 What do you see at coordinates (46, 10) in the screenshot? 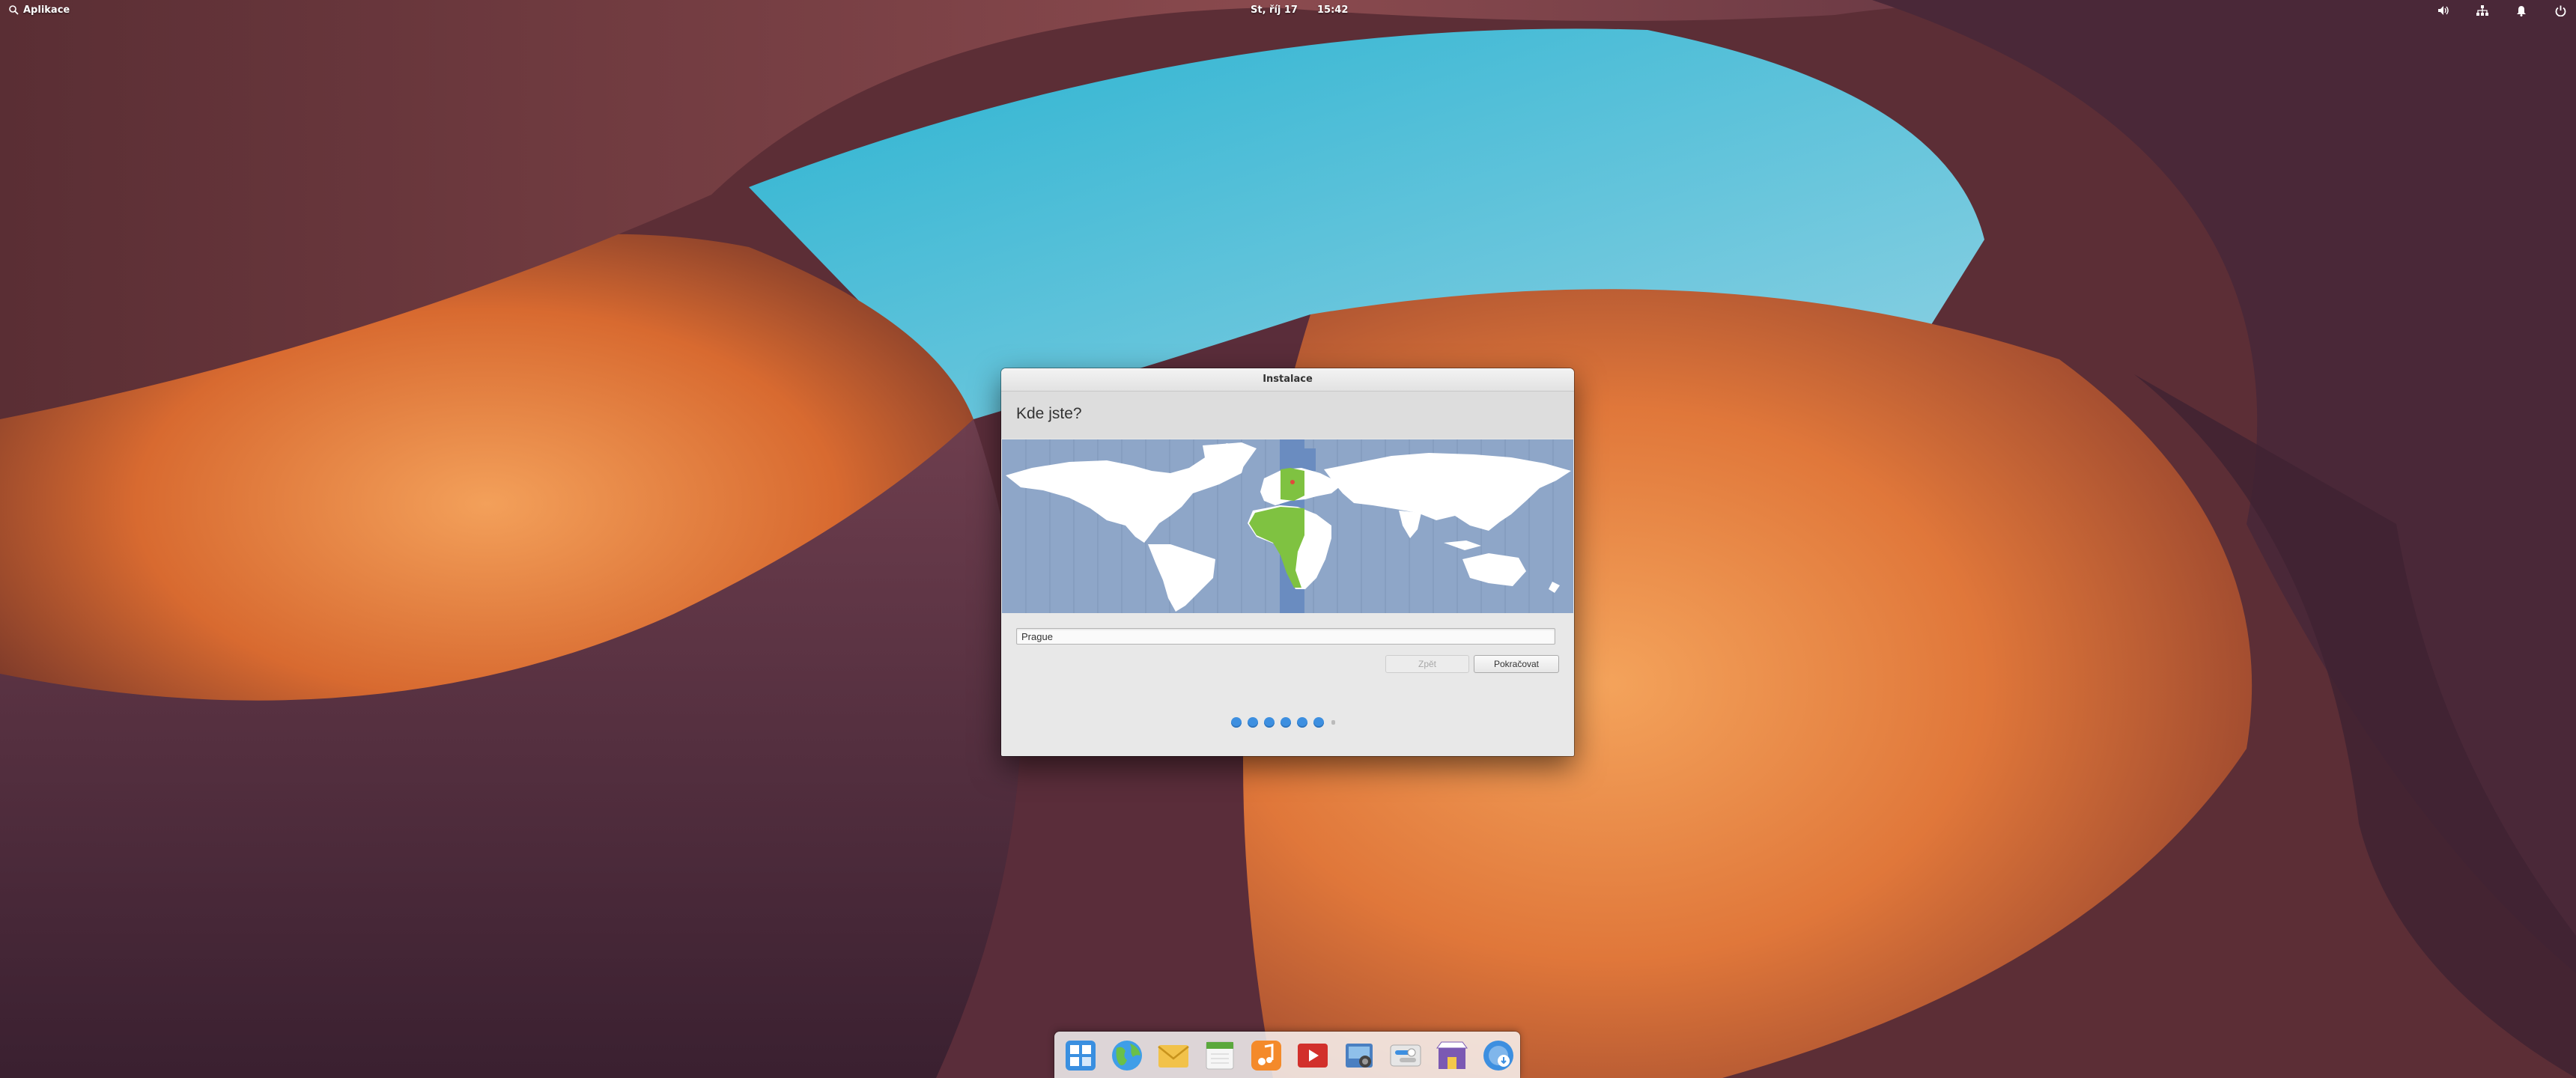
I see `applications-label: Aplikace` at bounding box center [46, 10].